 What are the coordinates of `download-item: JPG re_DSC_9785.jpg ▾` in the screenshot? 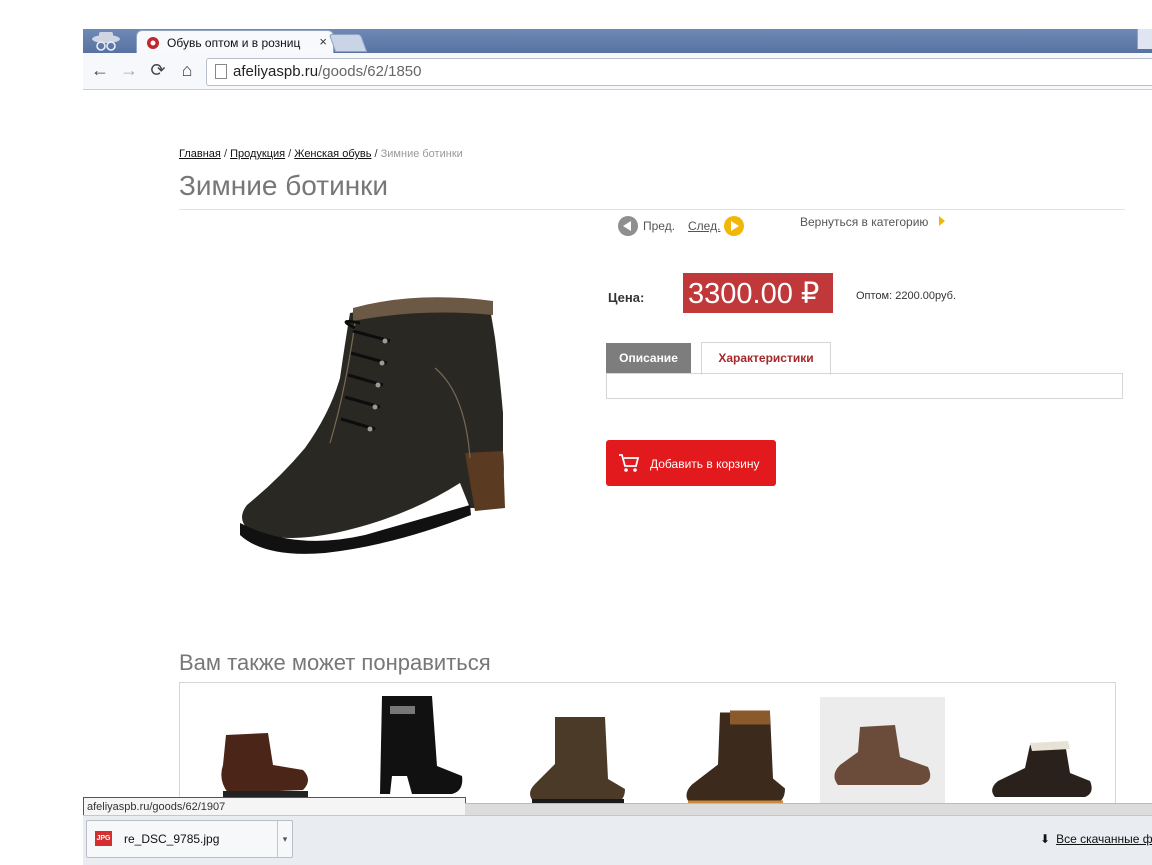 It's located at (189, 839).